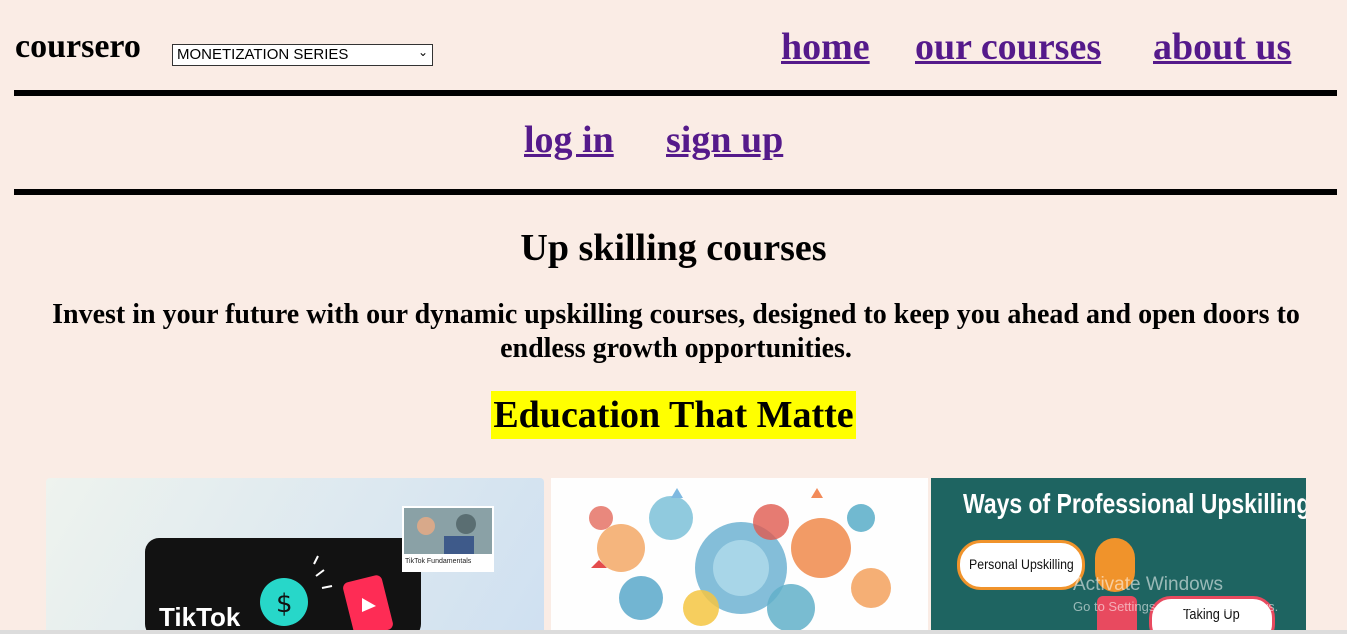 This screenshot has width=1347, height=634. I want to click on series-select: MONETIZATION SERIES ⌄, so click(302, 55).